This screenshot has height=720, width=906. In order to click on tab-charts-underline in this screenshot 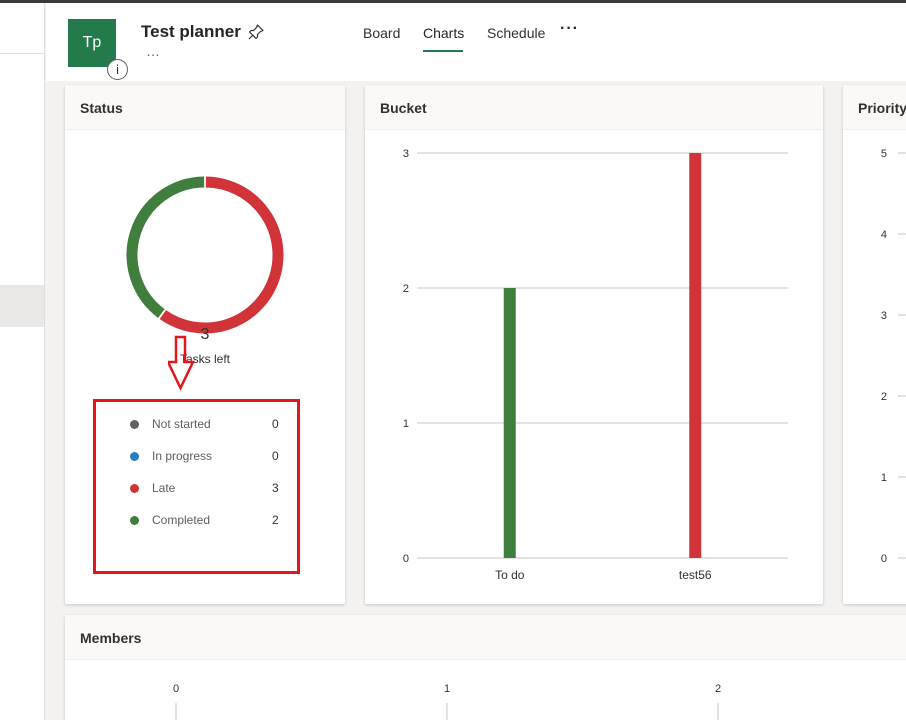, I will do `click(443, 51)`.